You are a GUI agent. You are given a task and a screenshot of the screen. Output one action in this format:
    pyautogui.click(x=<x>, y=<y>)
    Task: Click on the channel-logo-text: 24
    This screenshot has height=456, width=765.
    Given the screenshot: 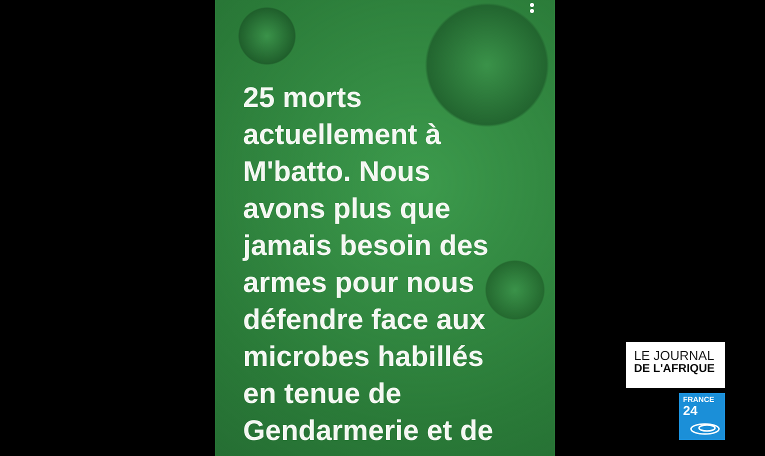 What is the action you would take?
    pyautogui.click(x=690, y=410)
    